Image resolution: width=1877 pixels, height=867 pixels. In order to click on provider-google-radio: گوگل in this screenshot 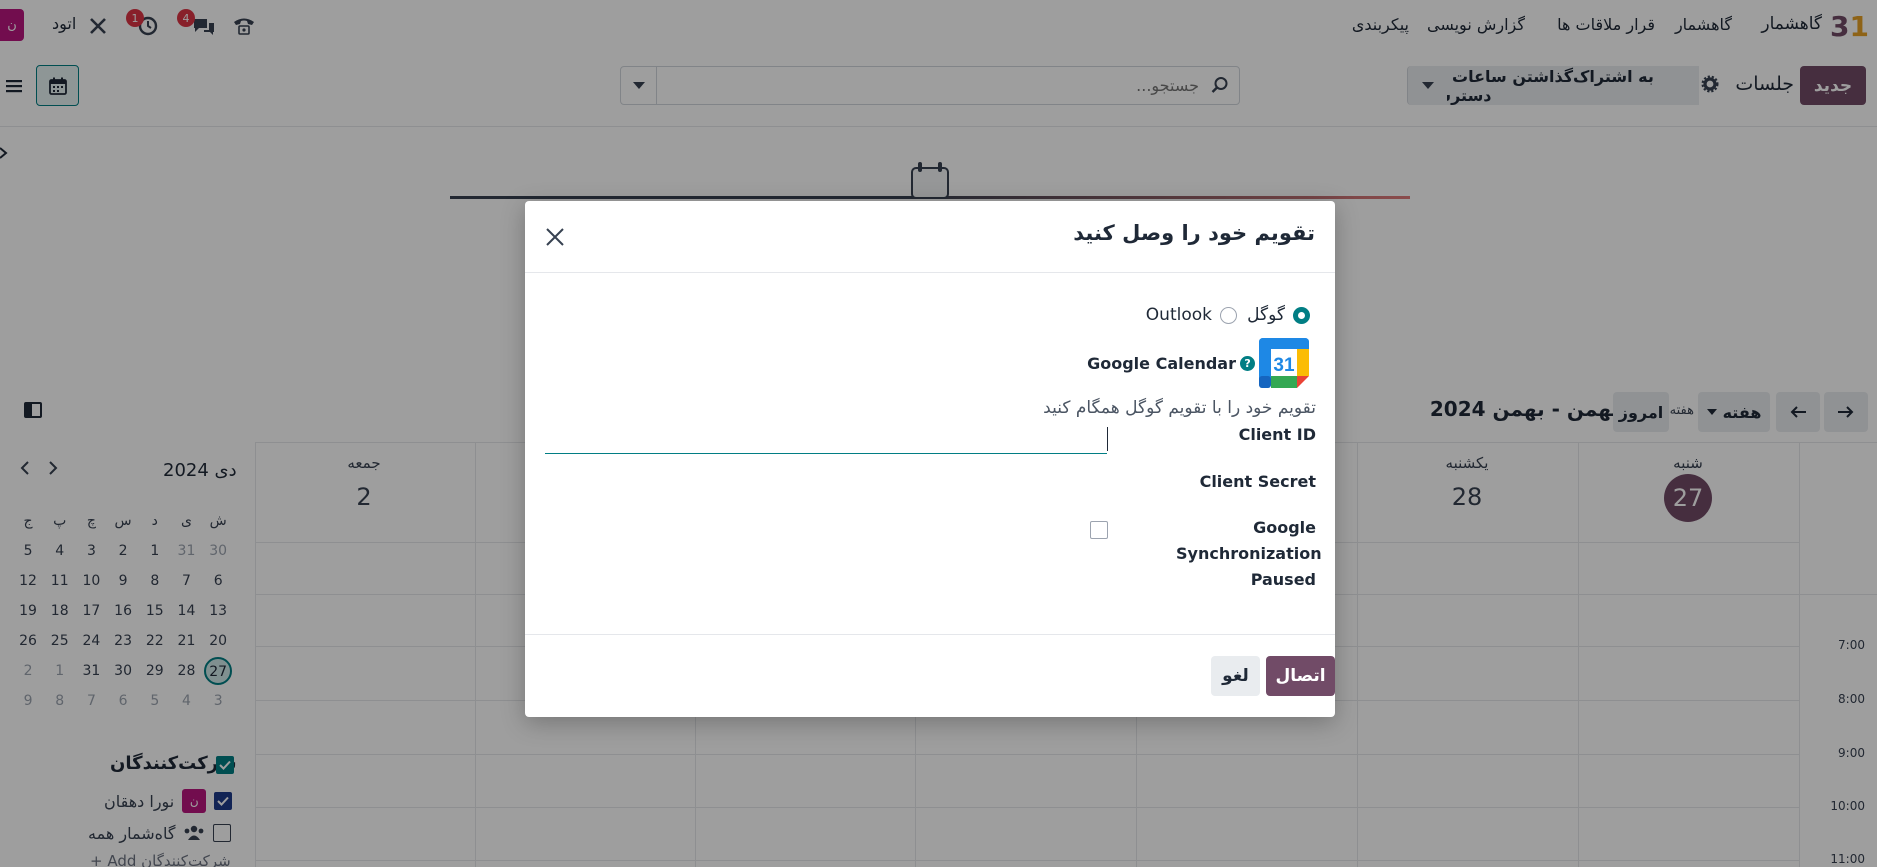, I will do `click(1278, 315)`.